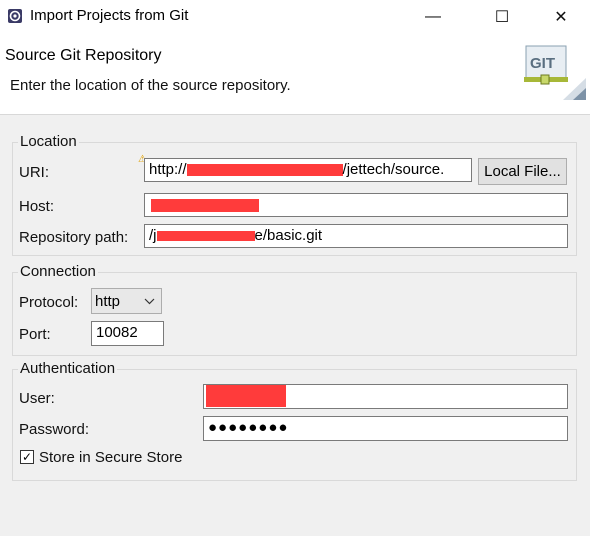 The width and height of the screenshot is (590, 536). I want to click on close-button: ✕, so click(561, 17).